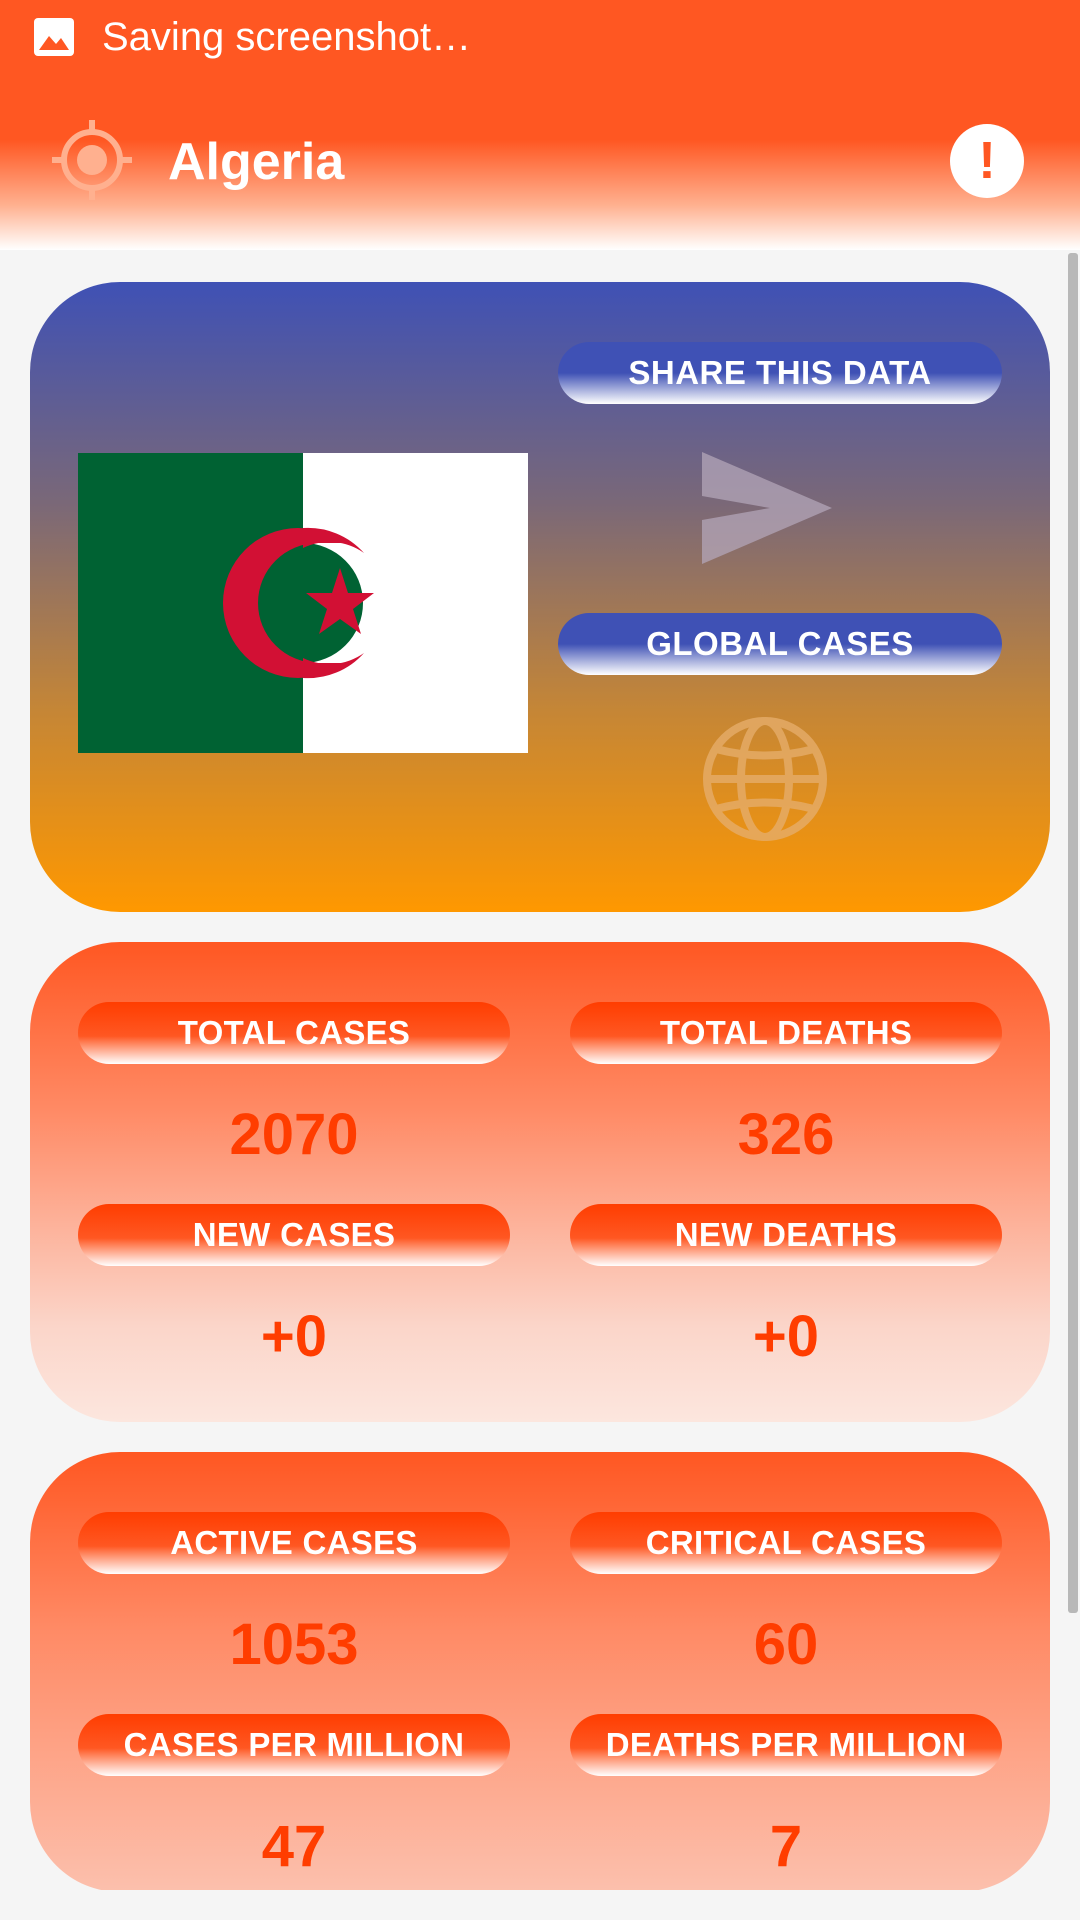 Image resolution: width=1080 pixels, height=1920 pixels. Describe the element at coordinates (786, 1846) in the screenshot. I see `deaths-per-million-value: 7` at that location.